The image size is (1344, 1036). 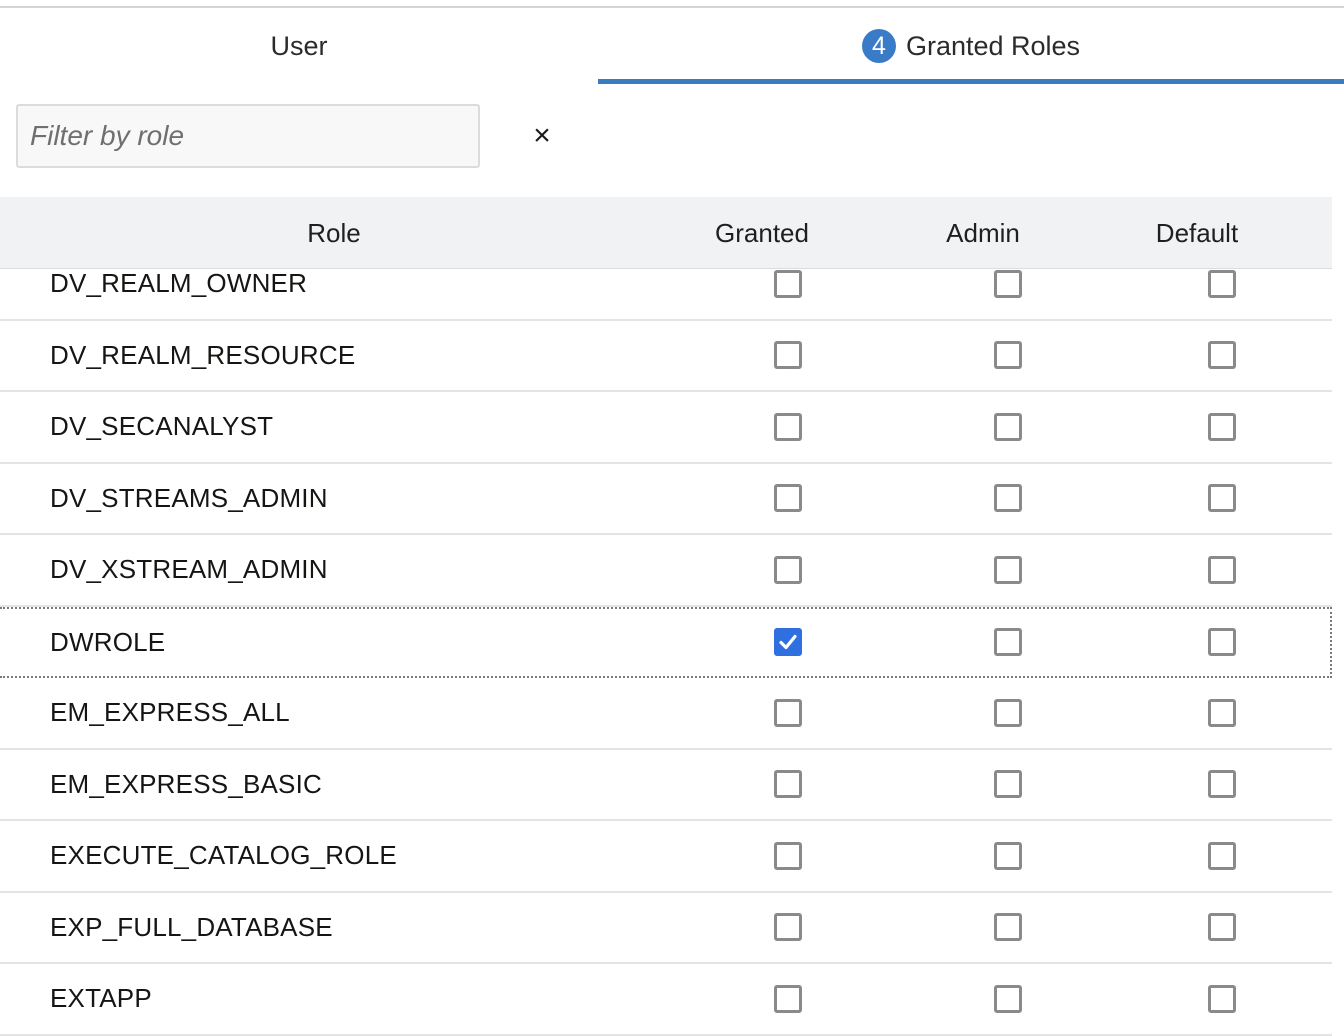 What do you see at coordinates (878, 46) in the screenshot?
I see `granted-count-badge: 4` at bounding box center [878, 46].